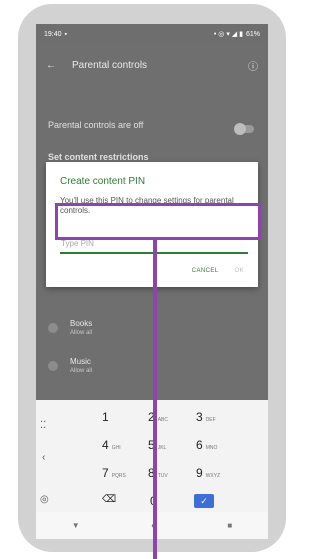 This screenshot has height=559, width=320. I want to click on status-icons: • ◎ ▾ ◢ ▮, so click(228, 34).